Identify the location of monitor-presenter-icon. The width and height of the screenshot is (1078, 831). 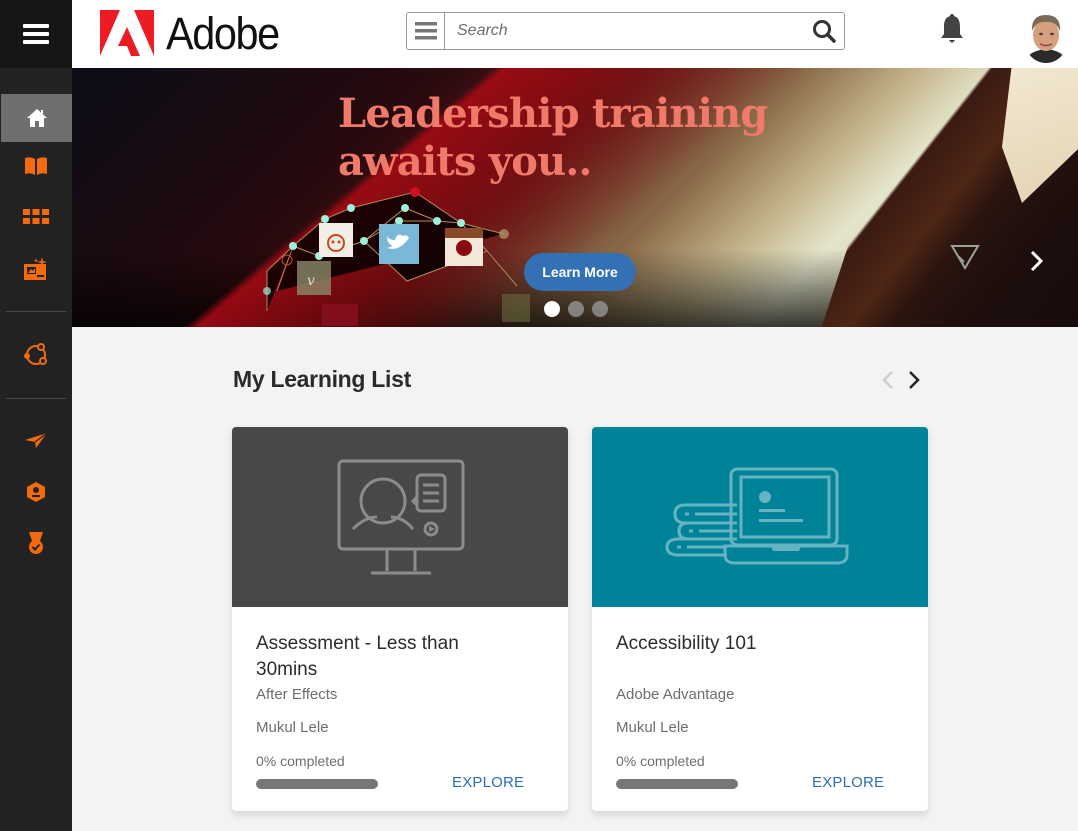
(401, 517).